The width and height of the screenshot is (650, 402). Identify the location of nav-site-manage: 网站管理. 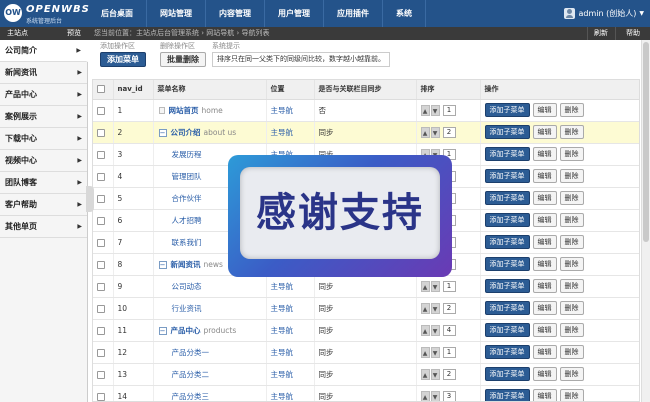
(176, 13).